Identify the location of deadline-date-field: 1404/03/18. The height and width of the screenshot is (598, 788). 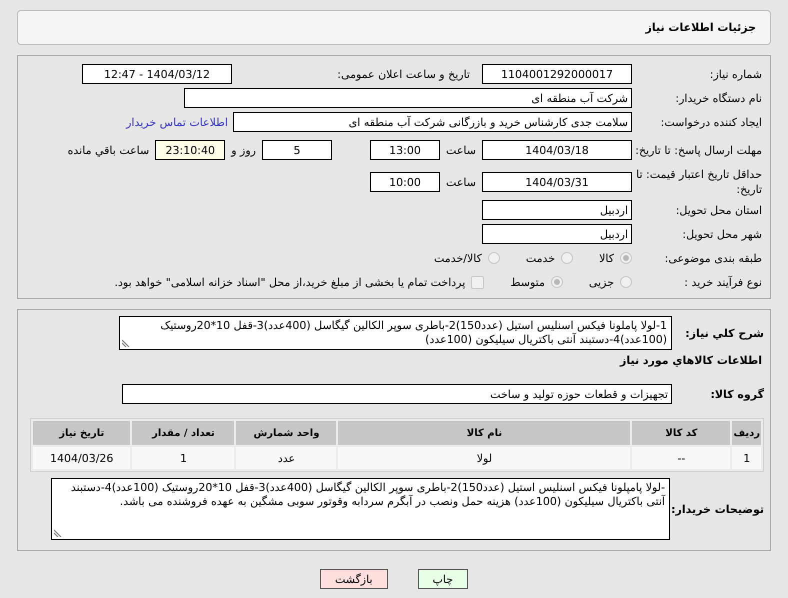
(557, 150).